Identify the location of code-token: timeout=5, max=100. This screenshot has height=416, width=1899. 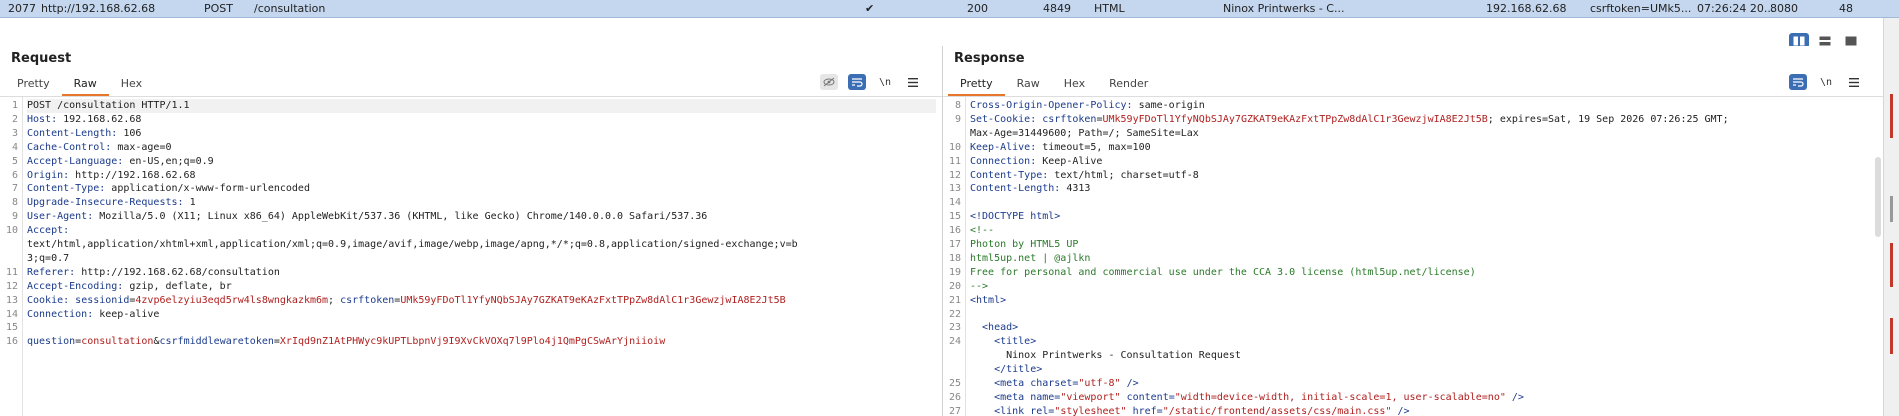
(1096, 147).